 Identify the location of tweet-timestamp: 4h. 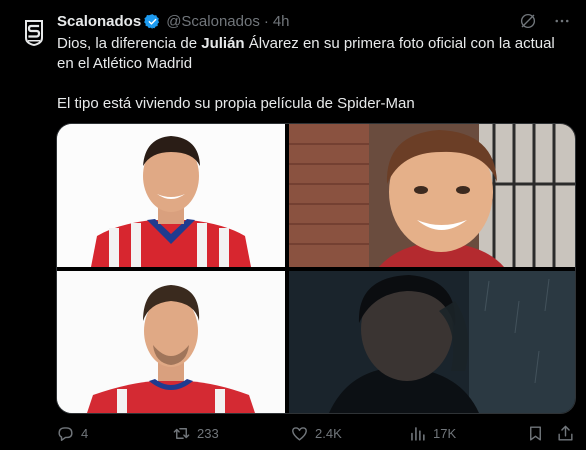
(281, 21).